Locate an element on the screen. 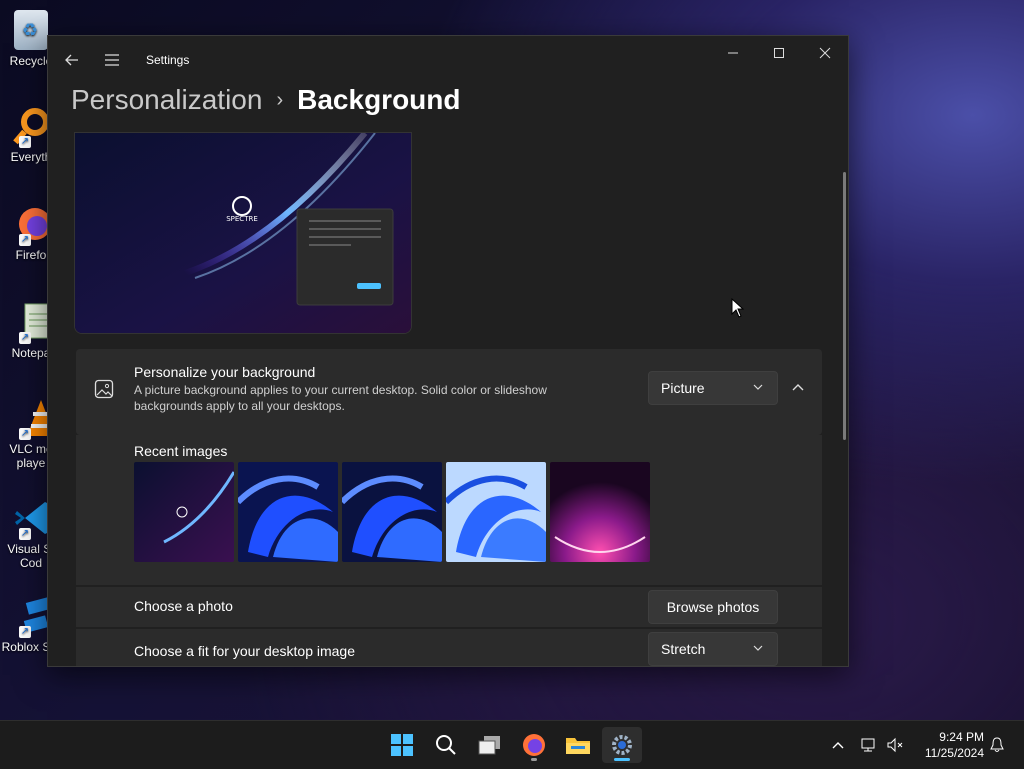 Image resolution: width=1024 pixels, height=769 pixels. network-disconnected-icon is located at coordinates (868, 745).